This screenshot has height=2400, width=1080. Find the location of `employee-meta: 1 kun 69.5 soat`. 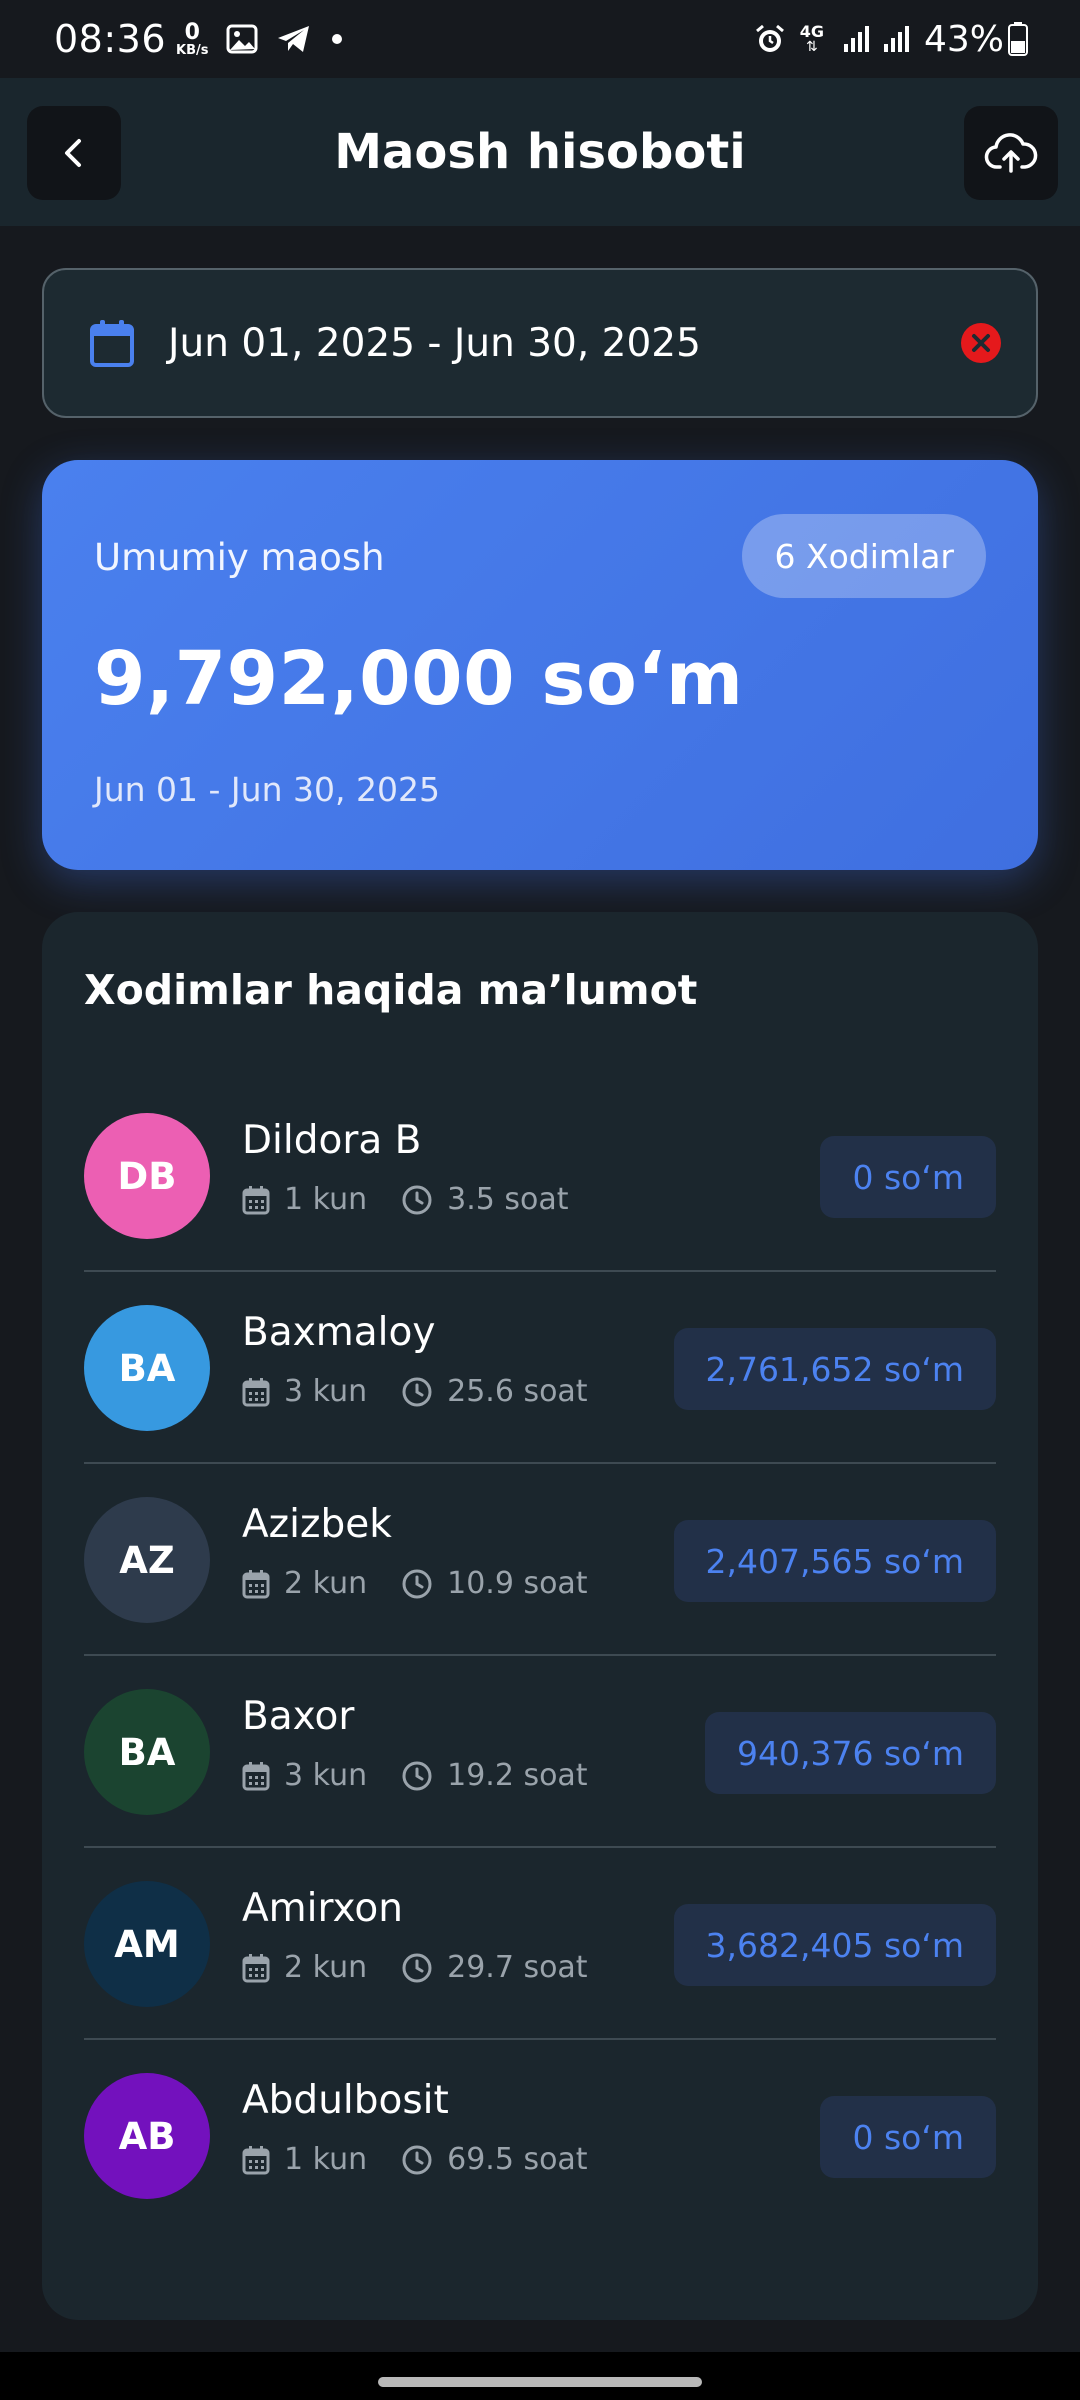

employee-meta: 1 kun 69.5 soat is located at coordinates (415, 2159).